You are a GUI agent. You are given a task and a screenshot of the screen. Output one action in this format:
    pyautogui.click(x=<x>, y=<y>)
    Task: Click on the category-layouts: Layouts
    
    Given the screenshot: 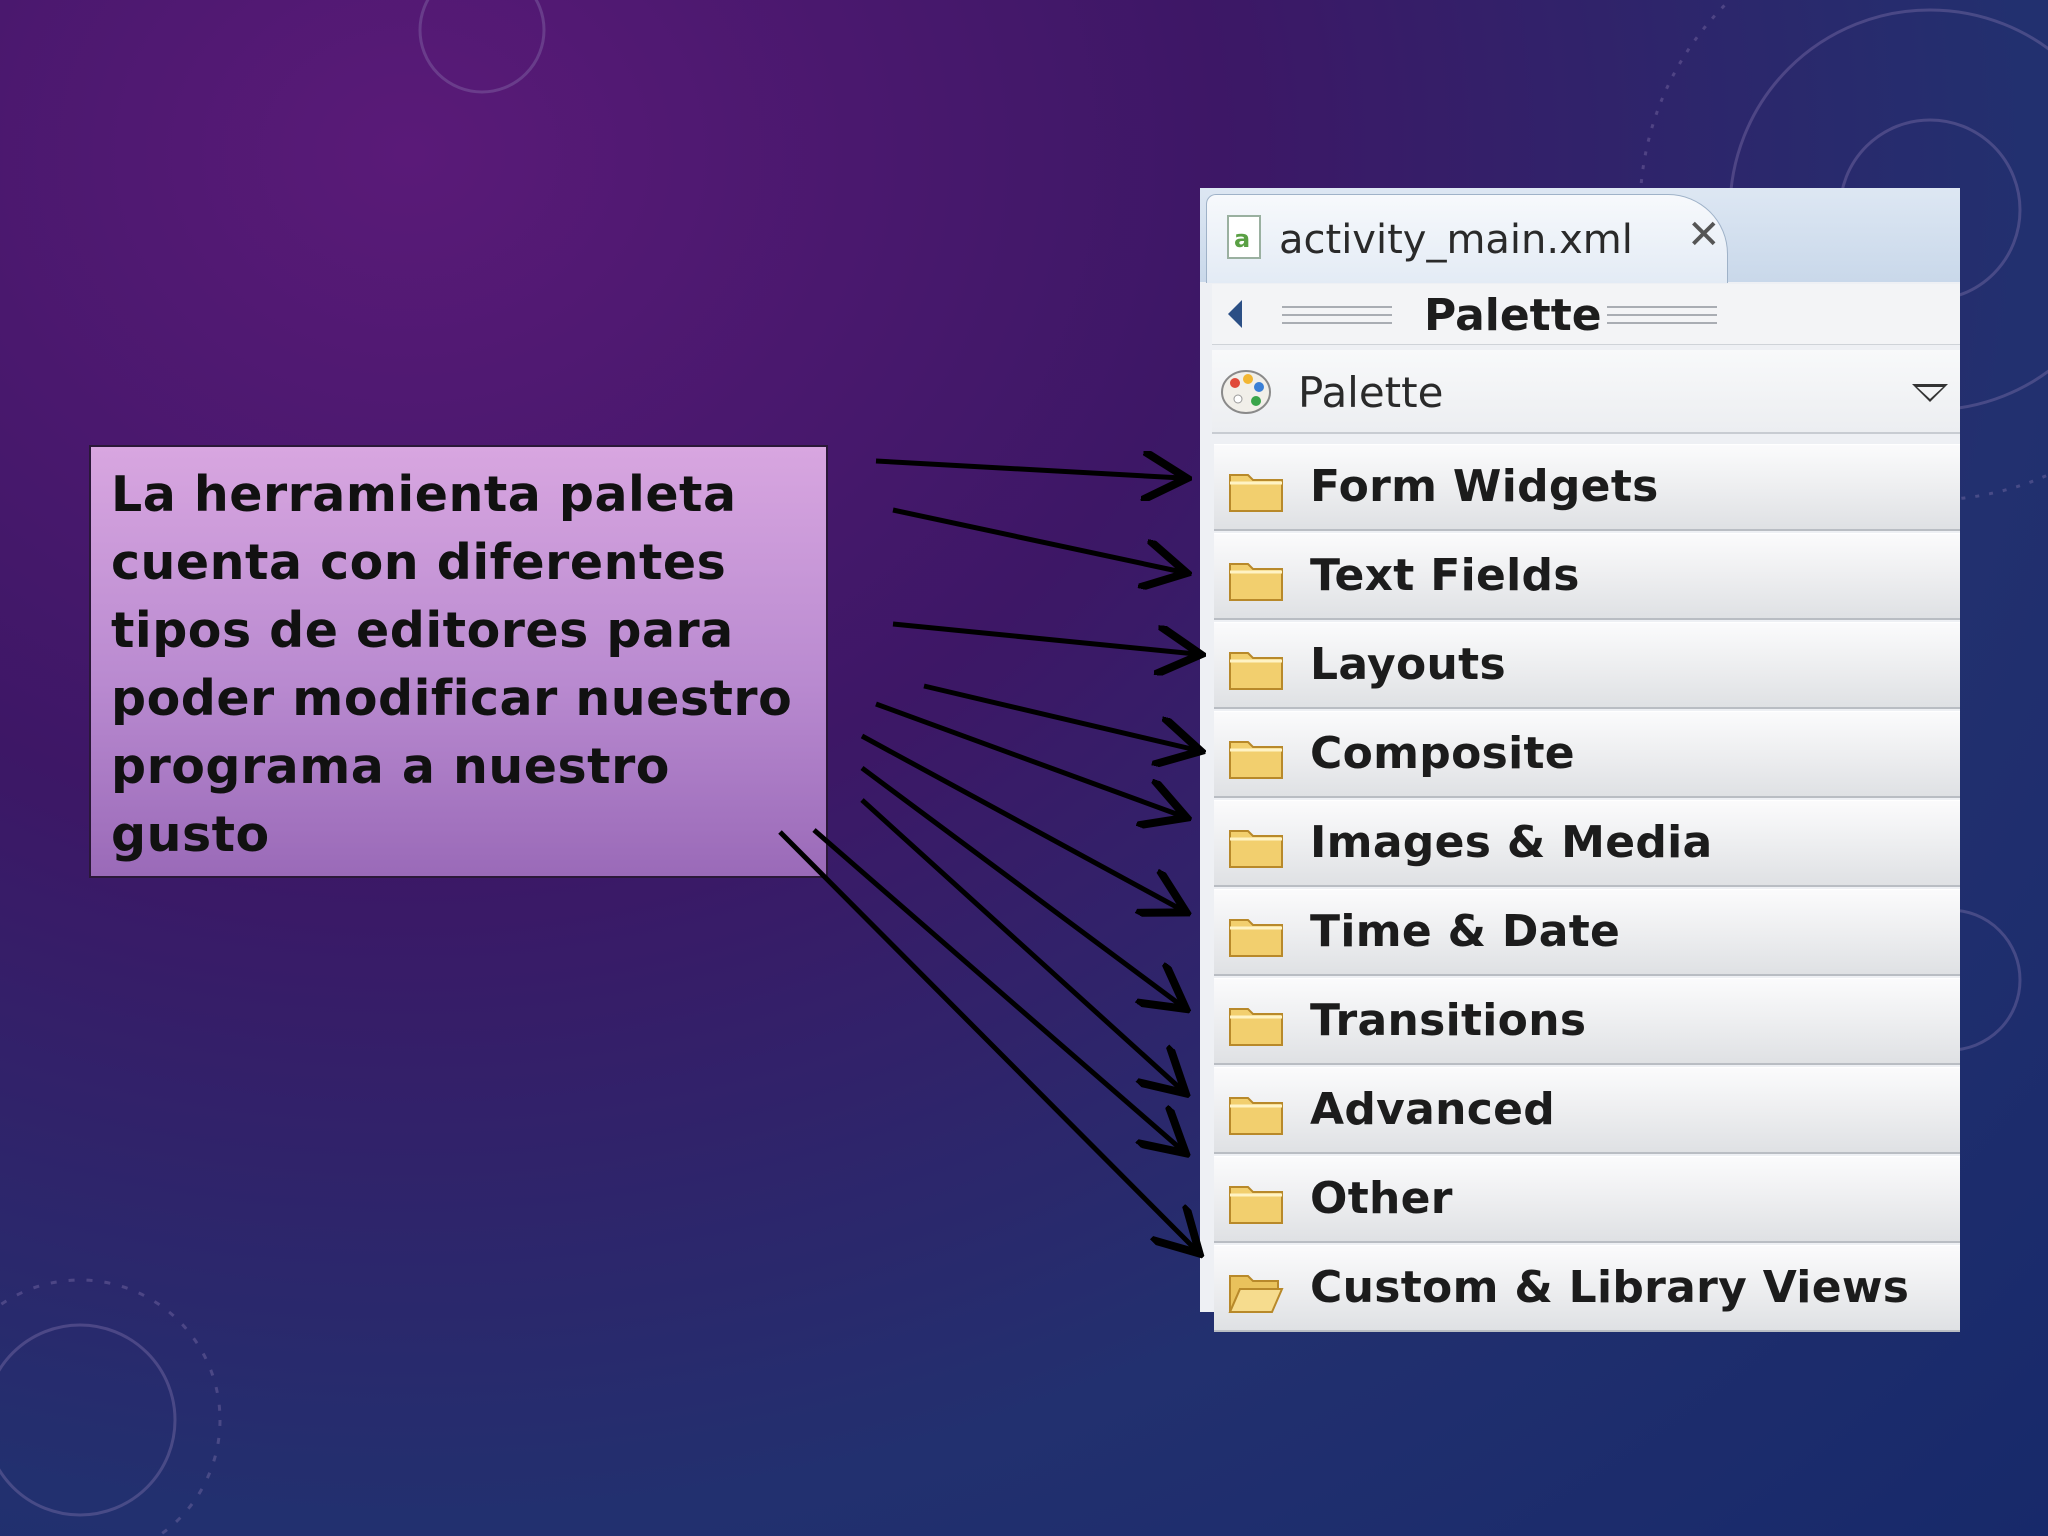 What is the action you would take?
    pyautogui.click(x=1587, y=665)
    